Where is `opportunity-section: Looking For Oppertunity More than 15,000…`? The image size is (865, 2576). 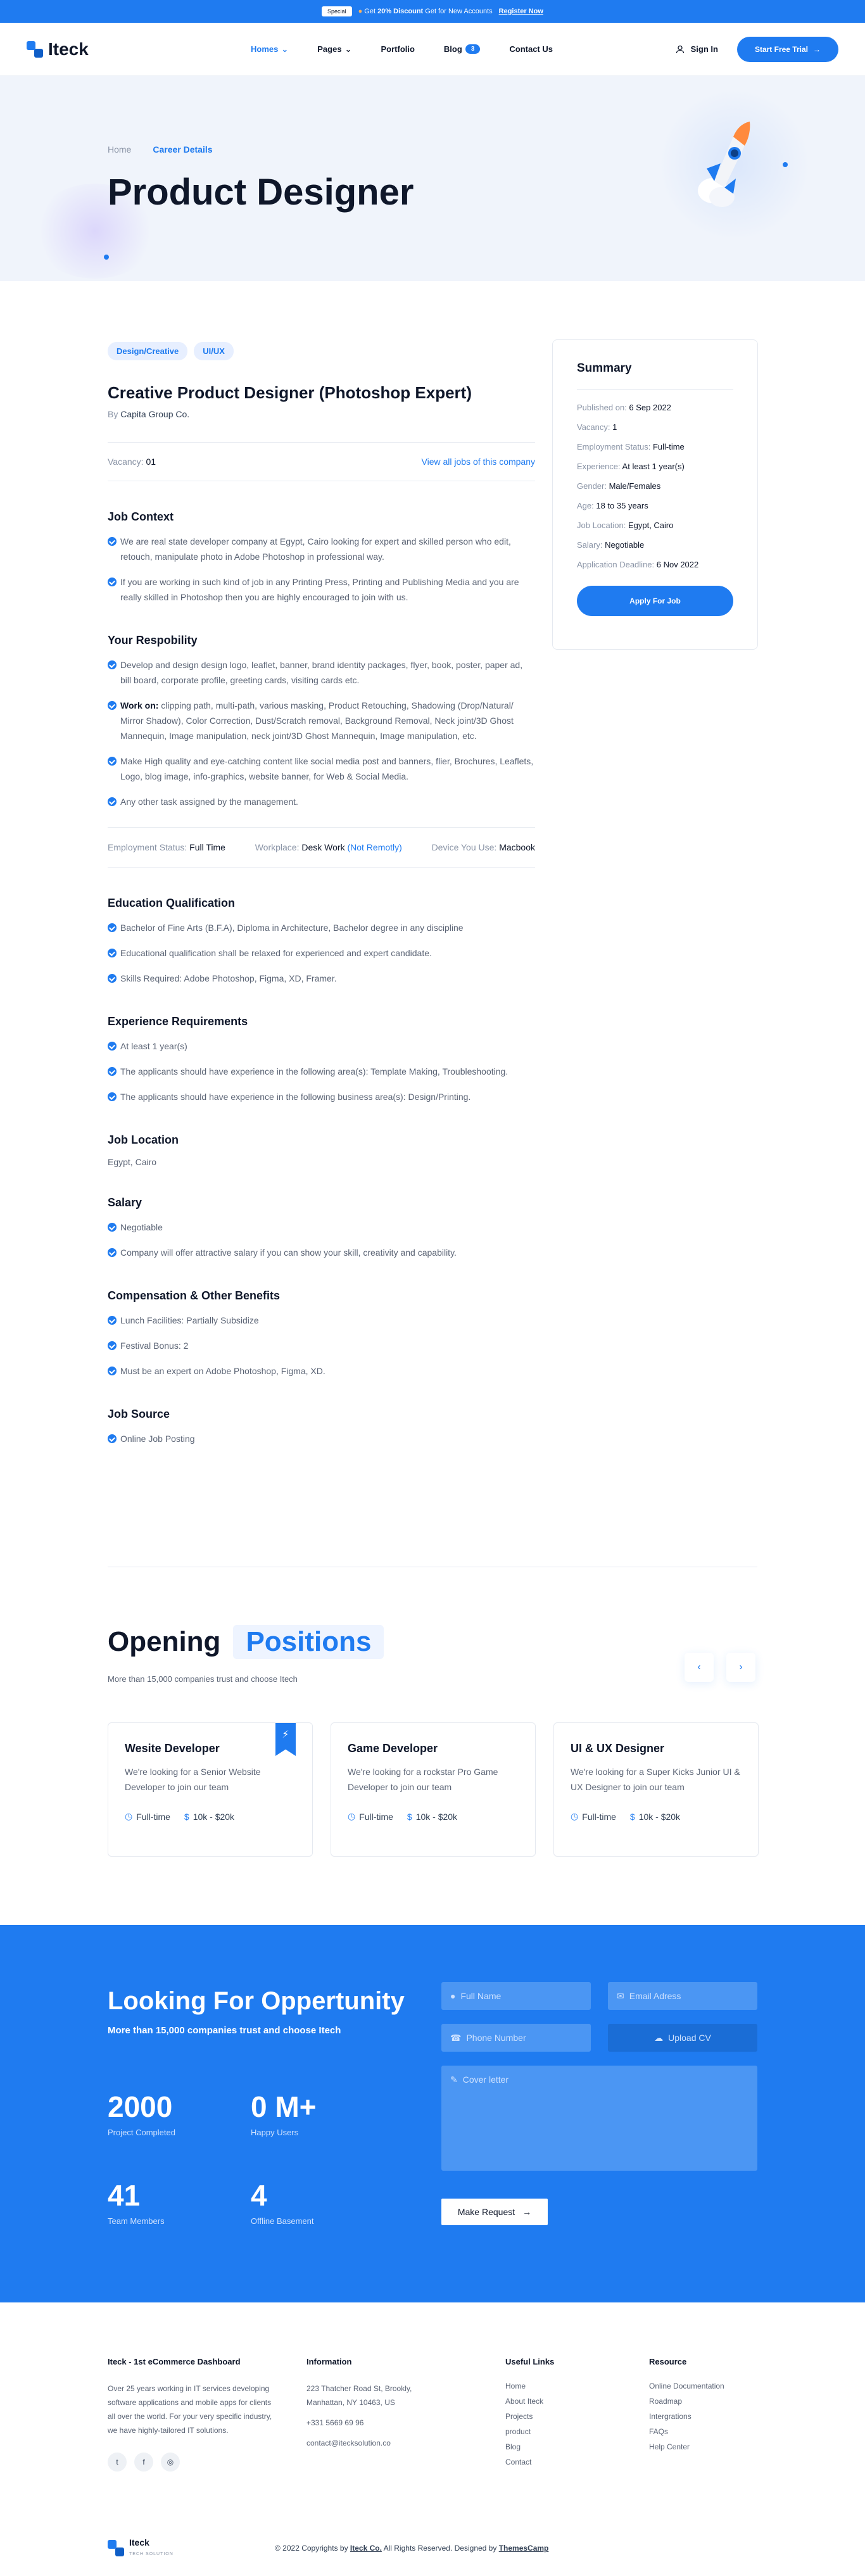
opportunity-section: Looking For Oppertunity More than 15,000… is located at coordinates (432, 2113).